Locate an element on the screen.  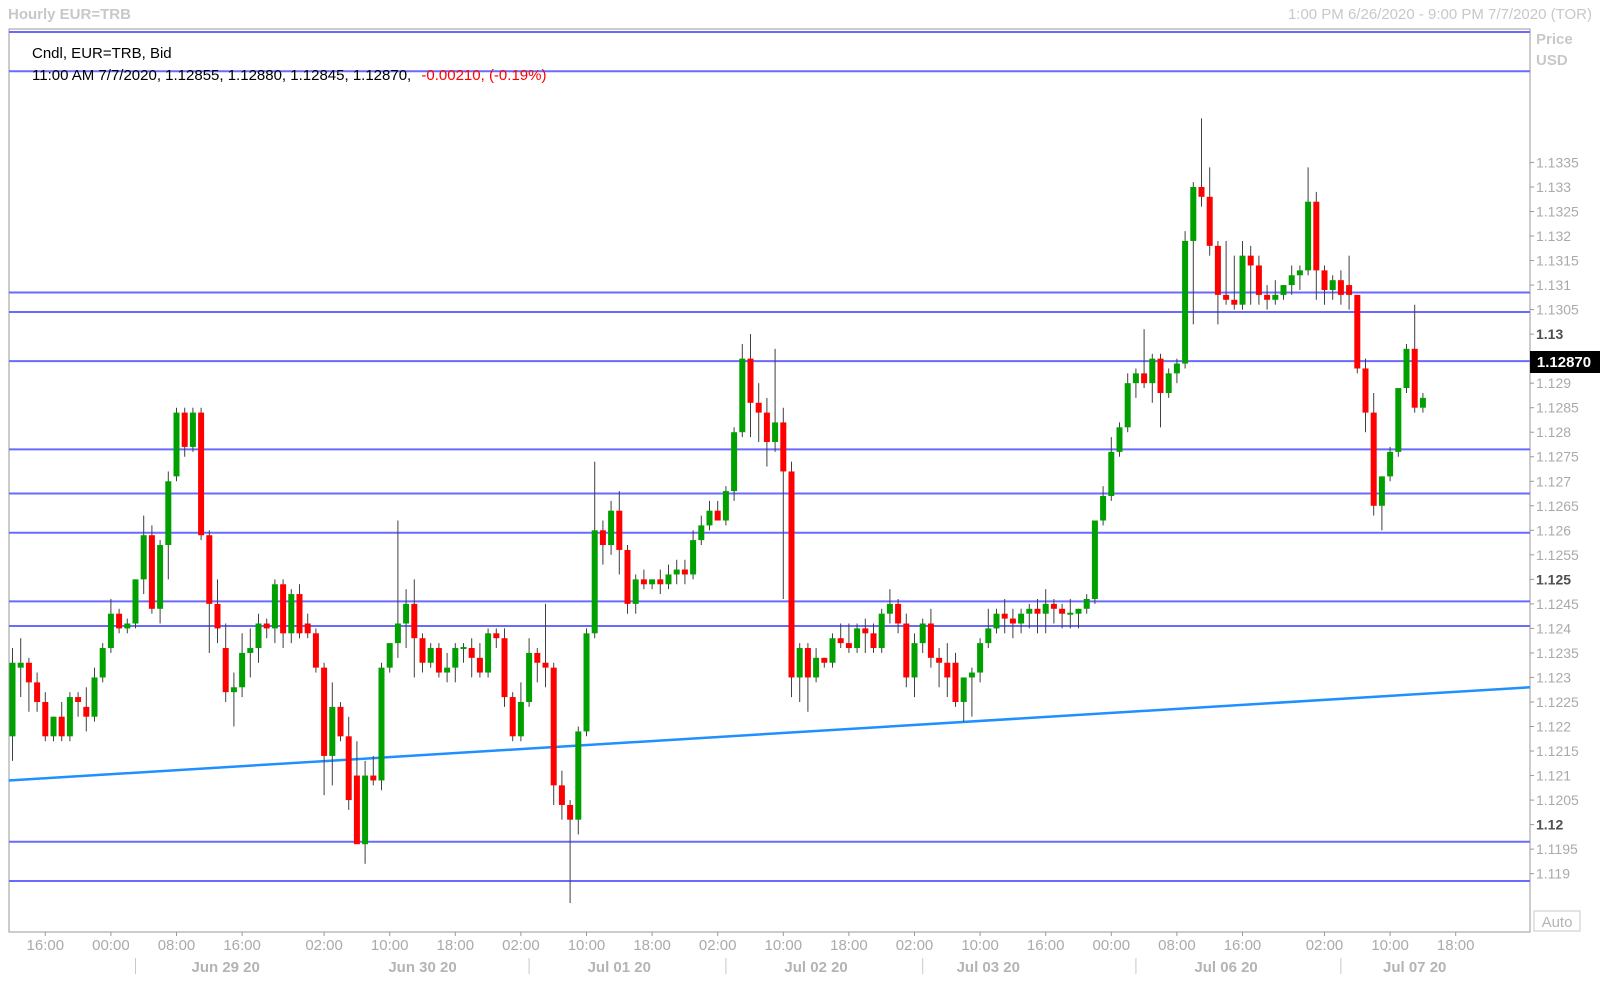
date-label: Jul 07 20 is located at coordinates (1414, 967).